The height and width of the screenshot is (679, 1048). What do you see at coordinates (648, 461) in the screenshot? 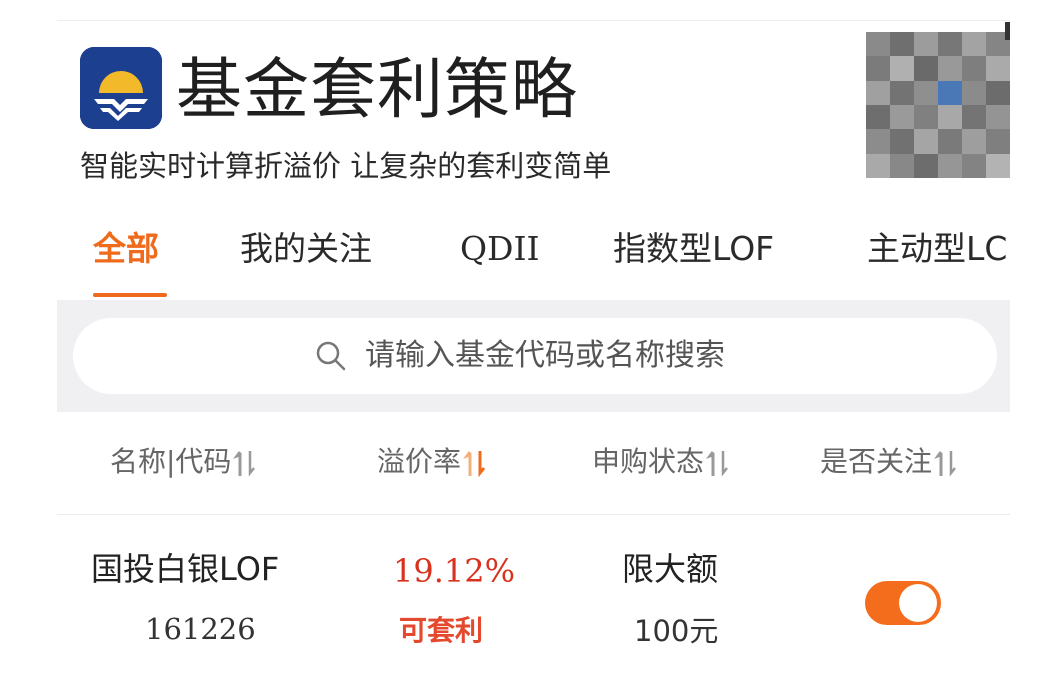
I see `sort-label: 申购状态` at bounding box center [648, 461].